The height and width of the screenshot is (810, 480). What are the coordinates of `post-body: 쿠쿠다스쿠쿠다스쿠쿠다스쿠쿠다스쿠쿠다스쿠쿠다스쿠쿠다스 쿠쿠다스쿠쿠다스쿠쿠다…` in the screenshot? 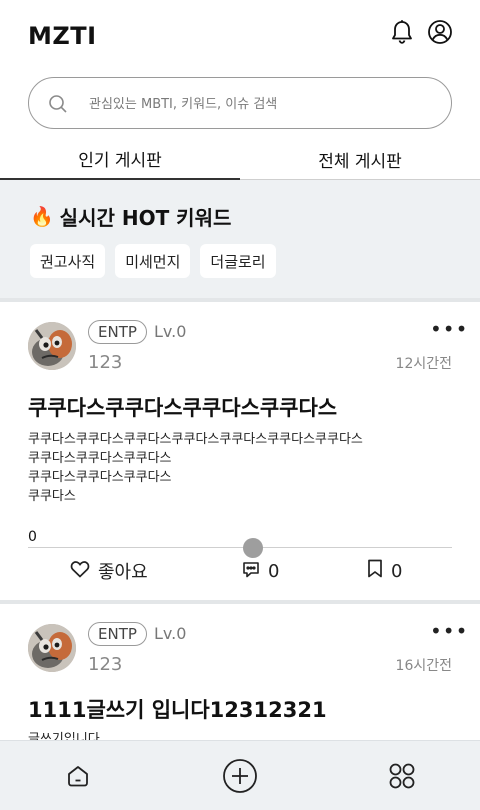 It's located at (240, 468).